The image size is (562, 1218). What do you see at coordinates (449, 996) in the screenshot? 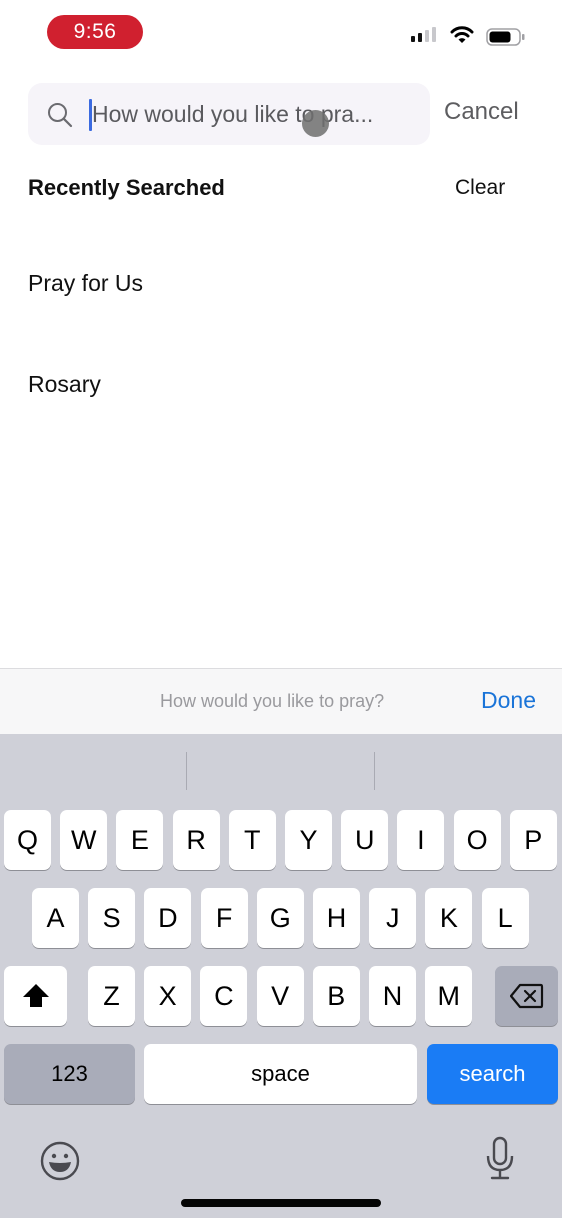
I see `key-m: M` at bounding box center [449, 996].